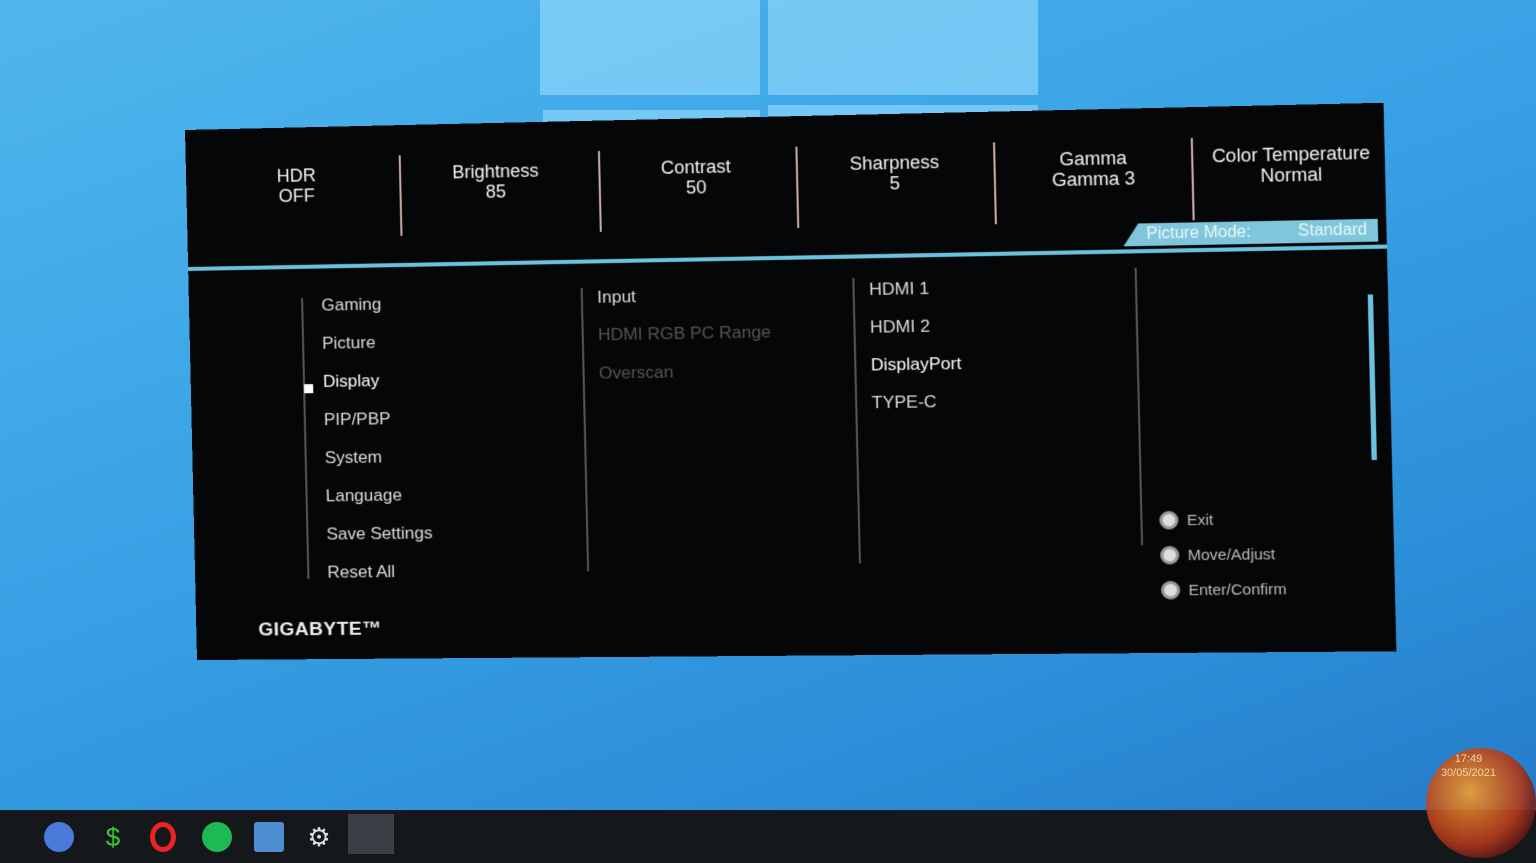 The height and width of the screenshot is (863, 1536). I want to click on hint-enter-confirm: Enter/Confirm, so click(1224, 590).